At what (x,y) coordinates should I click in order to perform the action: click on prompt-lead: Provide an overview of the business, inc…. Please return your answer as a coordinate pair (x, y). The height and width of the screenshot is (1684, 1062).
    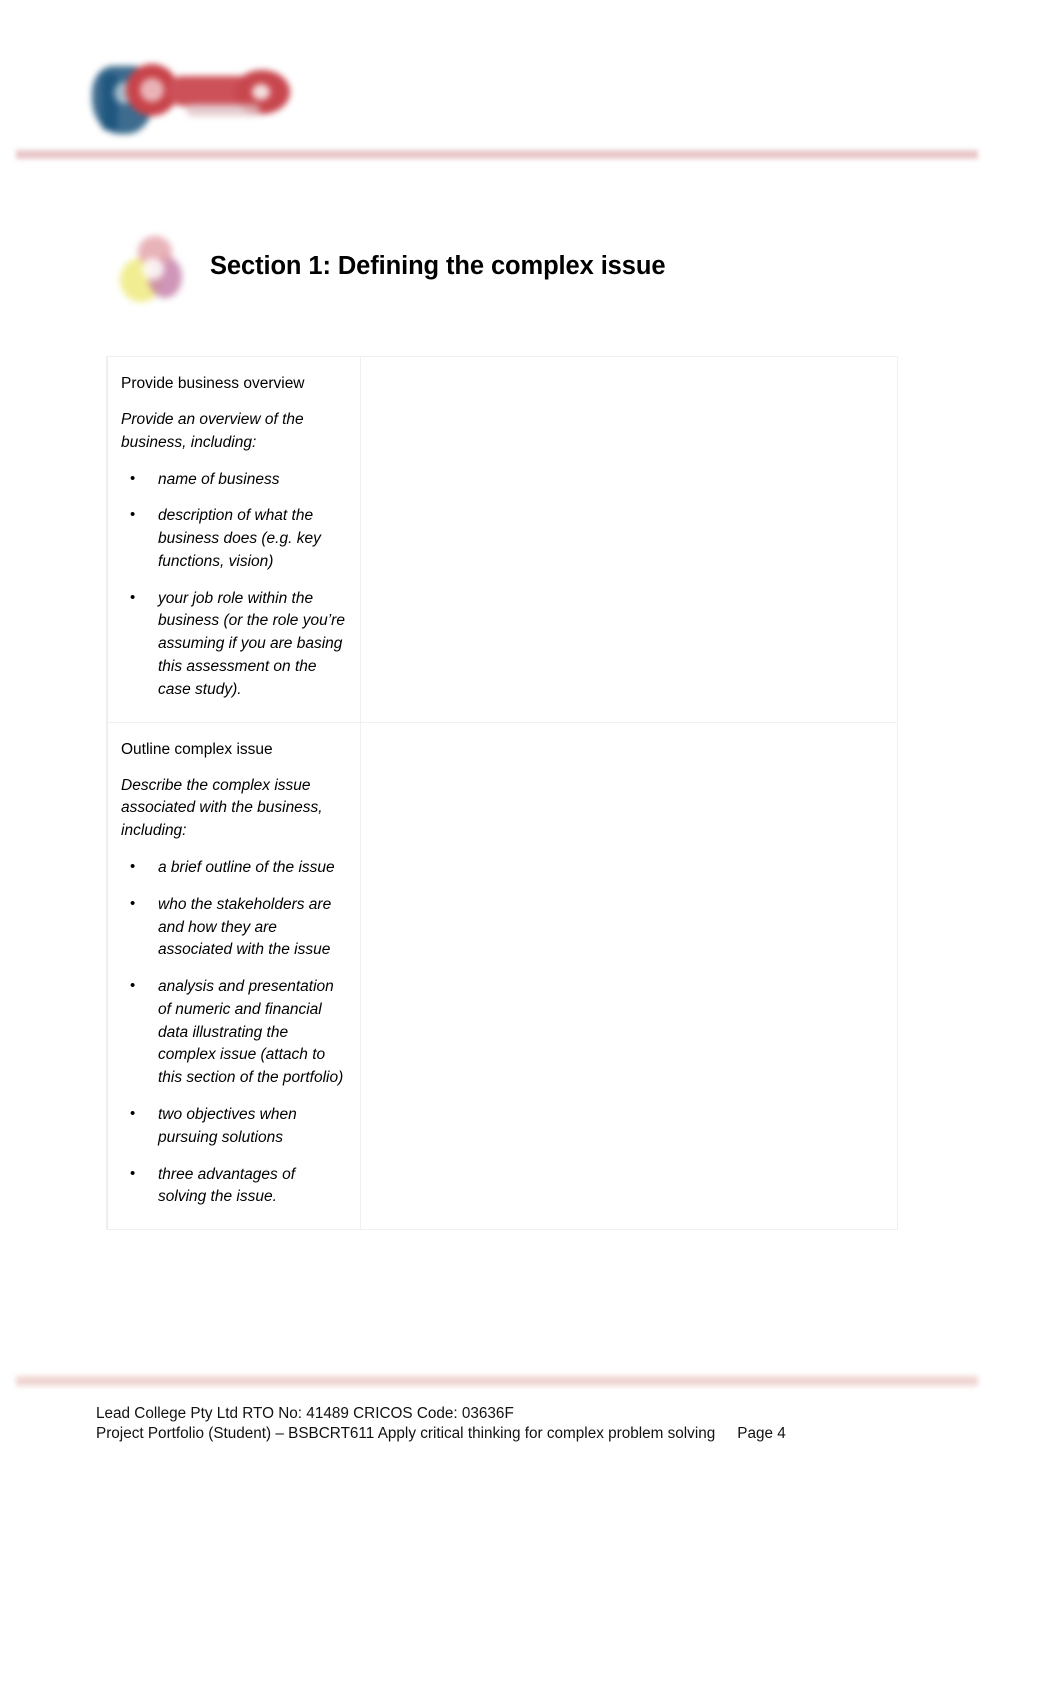
    Looking at the image, I should click on (212, 431).